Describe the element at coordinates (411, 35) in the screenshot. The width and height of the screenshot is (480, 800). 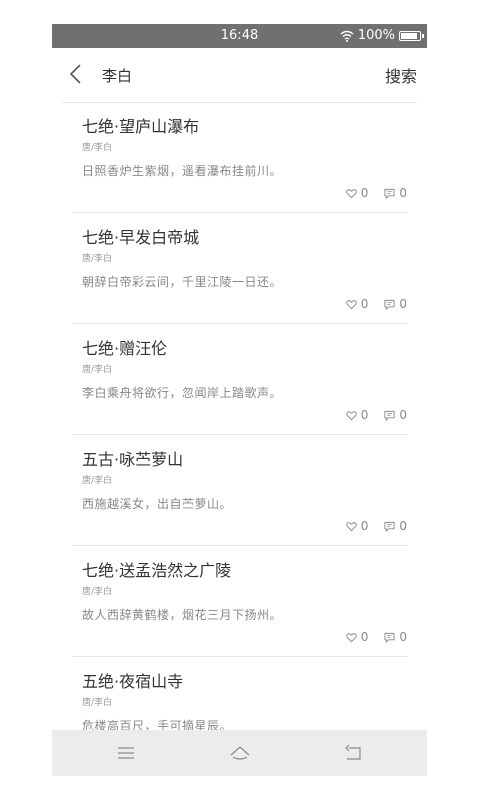
I see `battery-icon` at that location.